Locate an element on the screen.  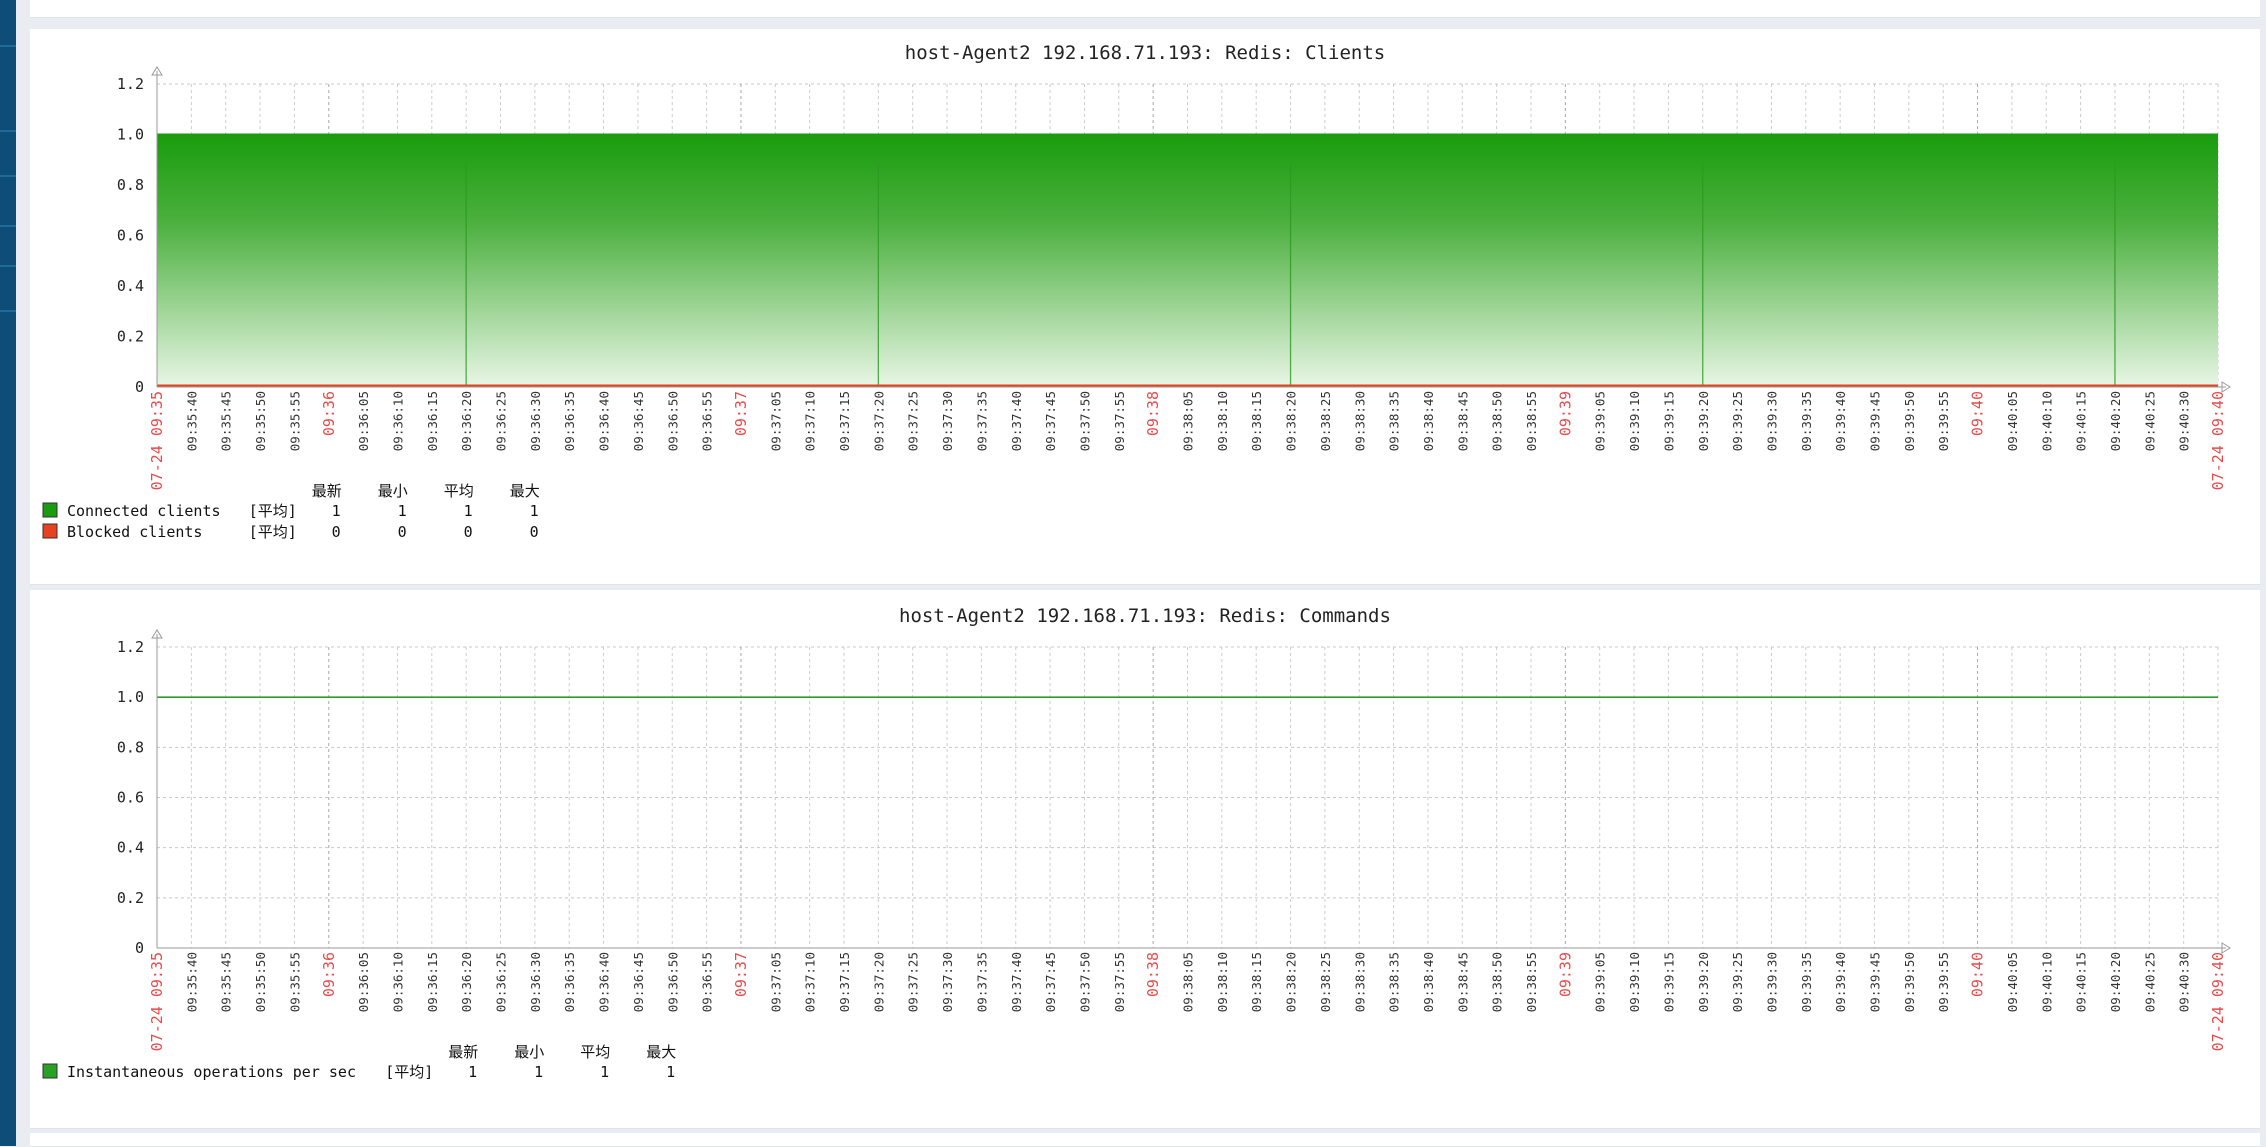
x-tick-label: 09:39:35 is located at coordinates (1806, 421).